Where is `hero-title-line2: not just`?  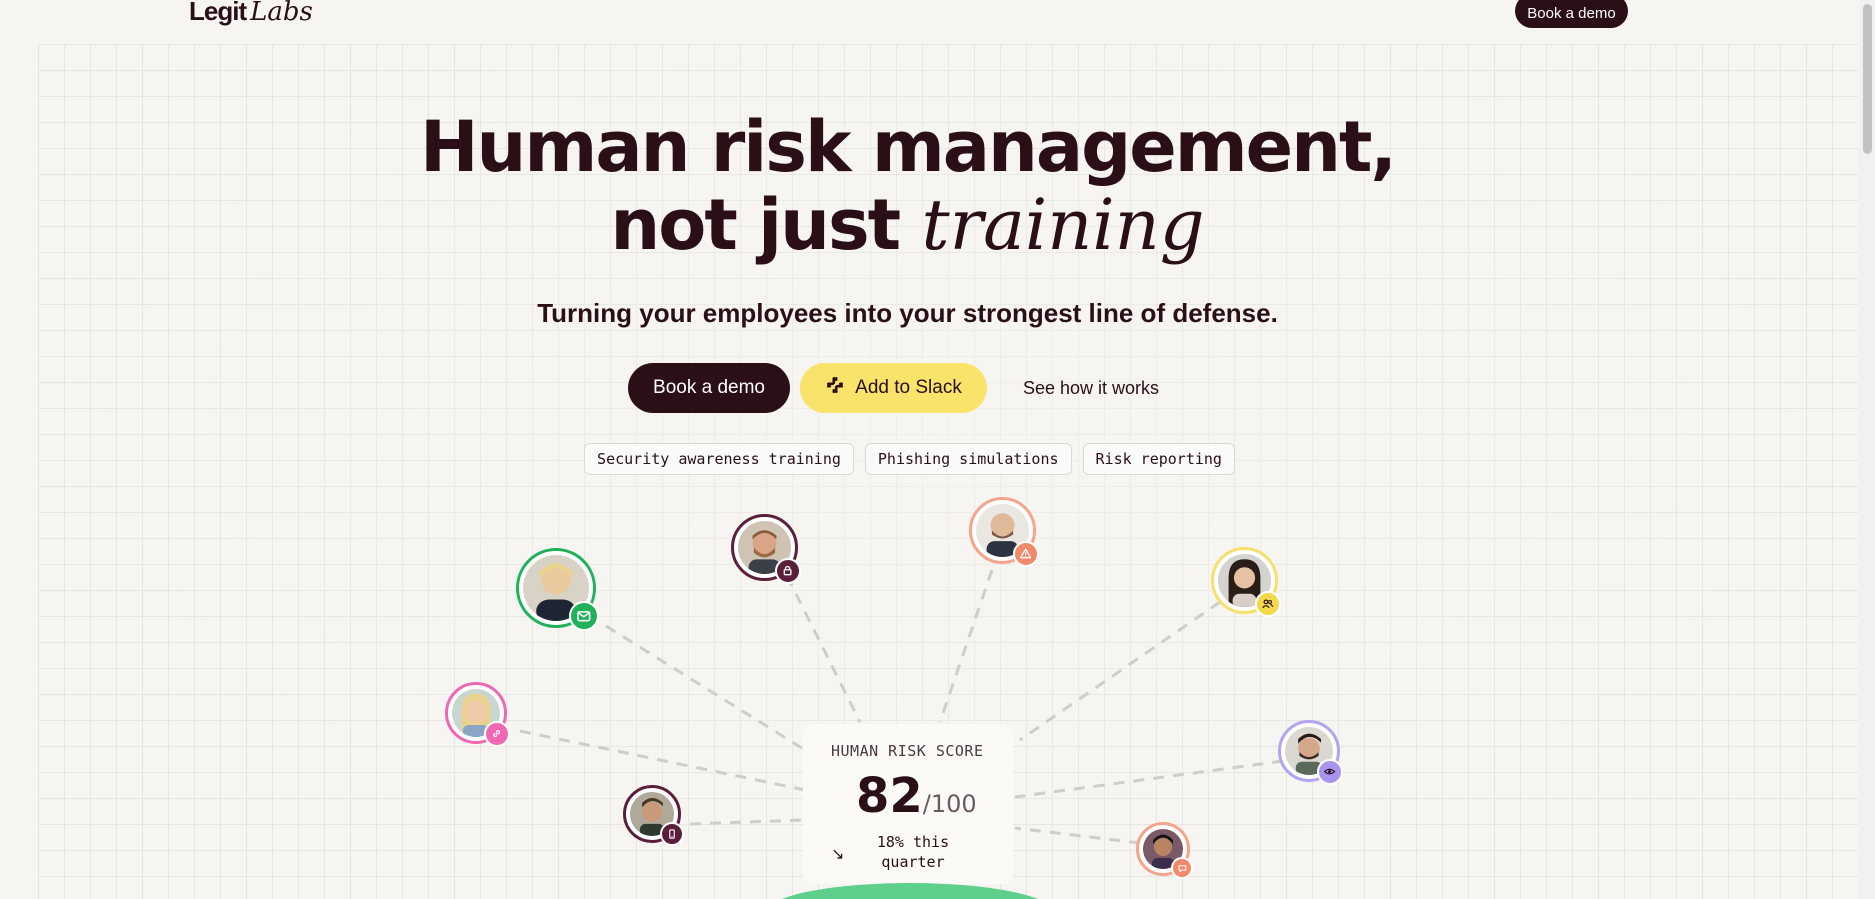 hero-title-line2: not just is located at coordinates (755, 225).